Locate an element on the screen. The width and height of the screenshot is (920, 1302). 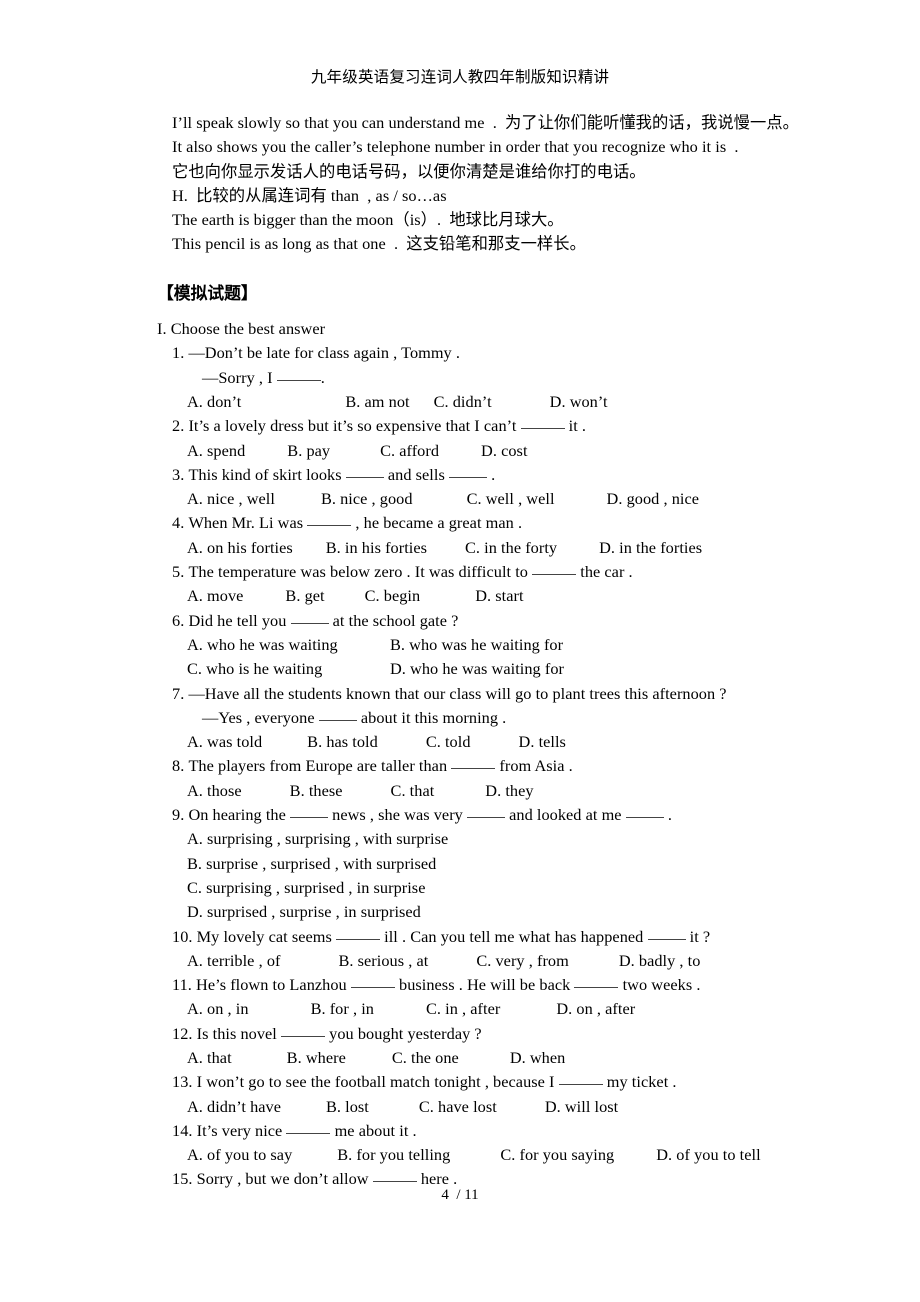
option-d: D. cost is located at coordinates (504, 451).